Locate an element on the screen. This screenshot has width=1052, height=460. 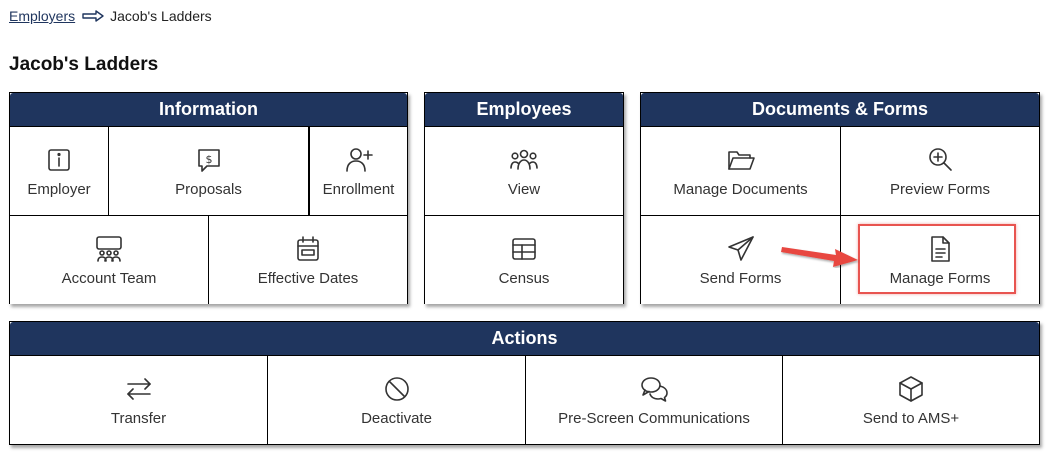
tile-label: Manage Forms is located at coordinates (940, 278).